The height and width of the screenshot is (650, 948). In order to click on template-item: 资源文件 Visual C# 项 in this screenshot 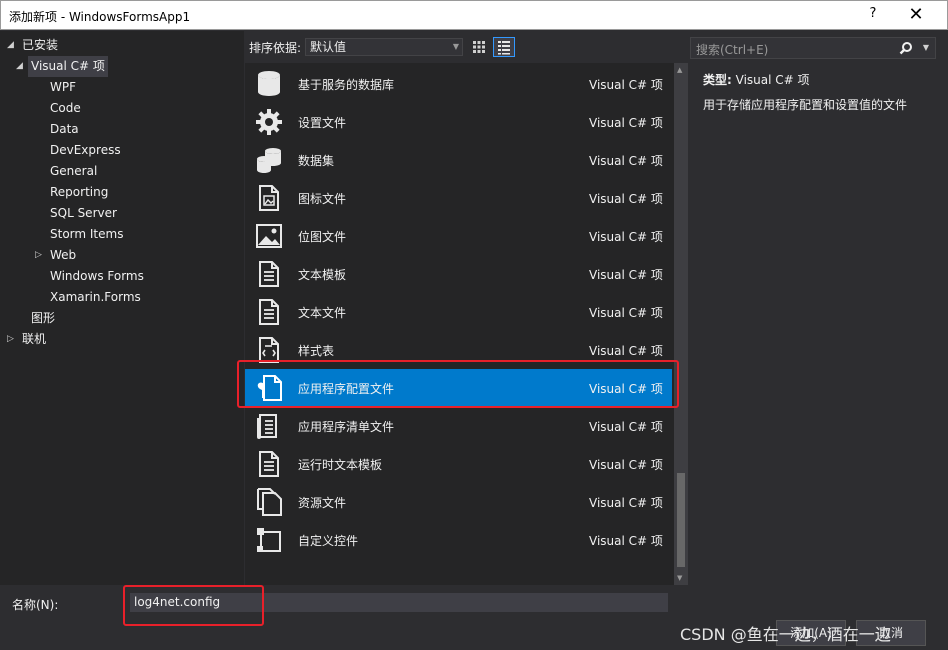, I will do `click(458, 502)`.